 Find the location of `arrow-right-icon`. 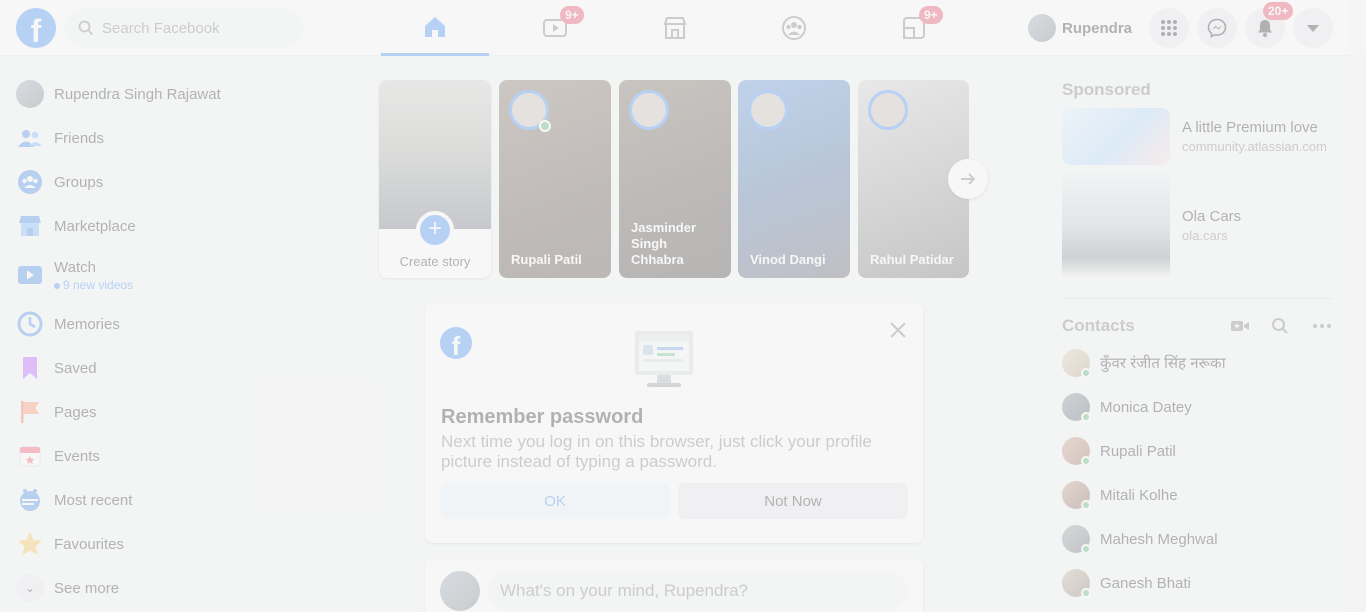

arrow-right-icon is located at coordinates (968, 179).